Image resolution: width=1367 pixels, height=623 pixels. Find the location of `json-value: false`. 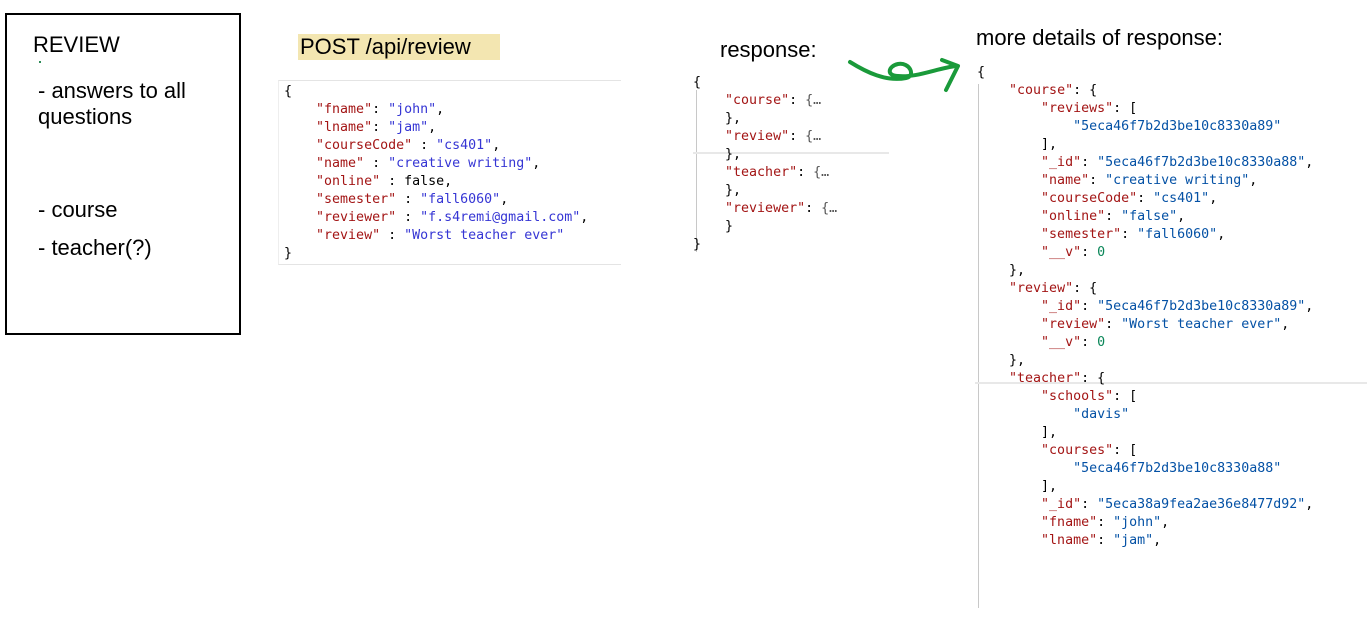

json-value: false is located at coordinates (424, 181).